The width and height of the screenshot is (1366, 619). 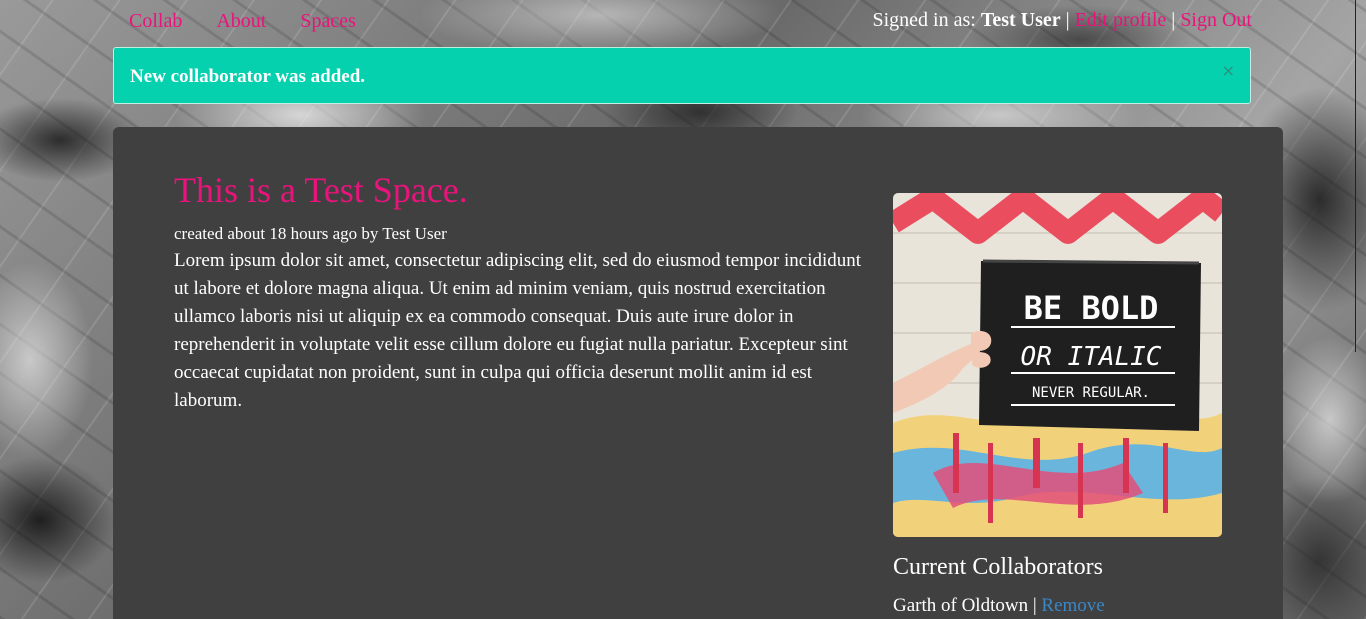 I want to click on remove-collaborator-link: Remove, so click(x=1072, y=605).